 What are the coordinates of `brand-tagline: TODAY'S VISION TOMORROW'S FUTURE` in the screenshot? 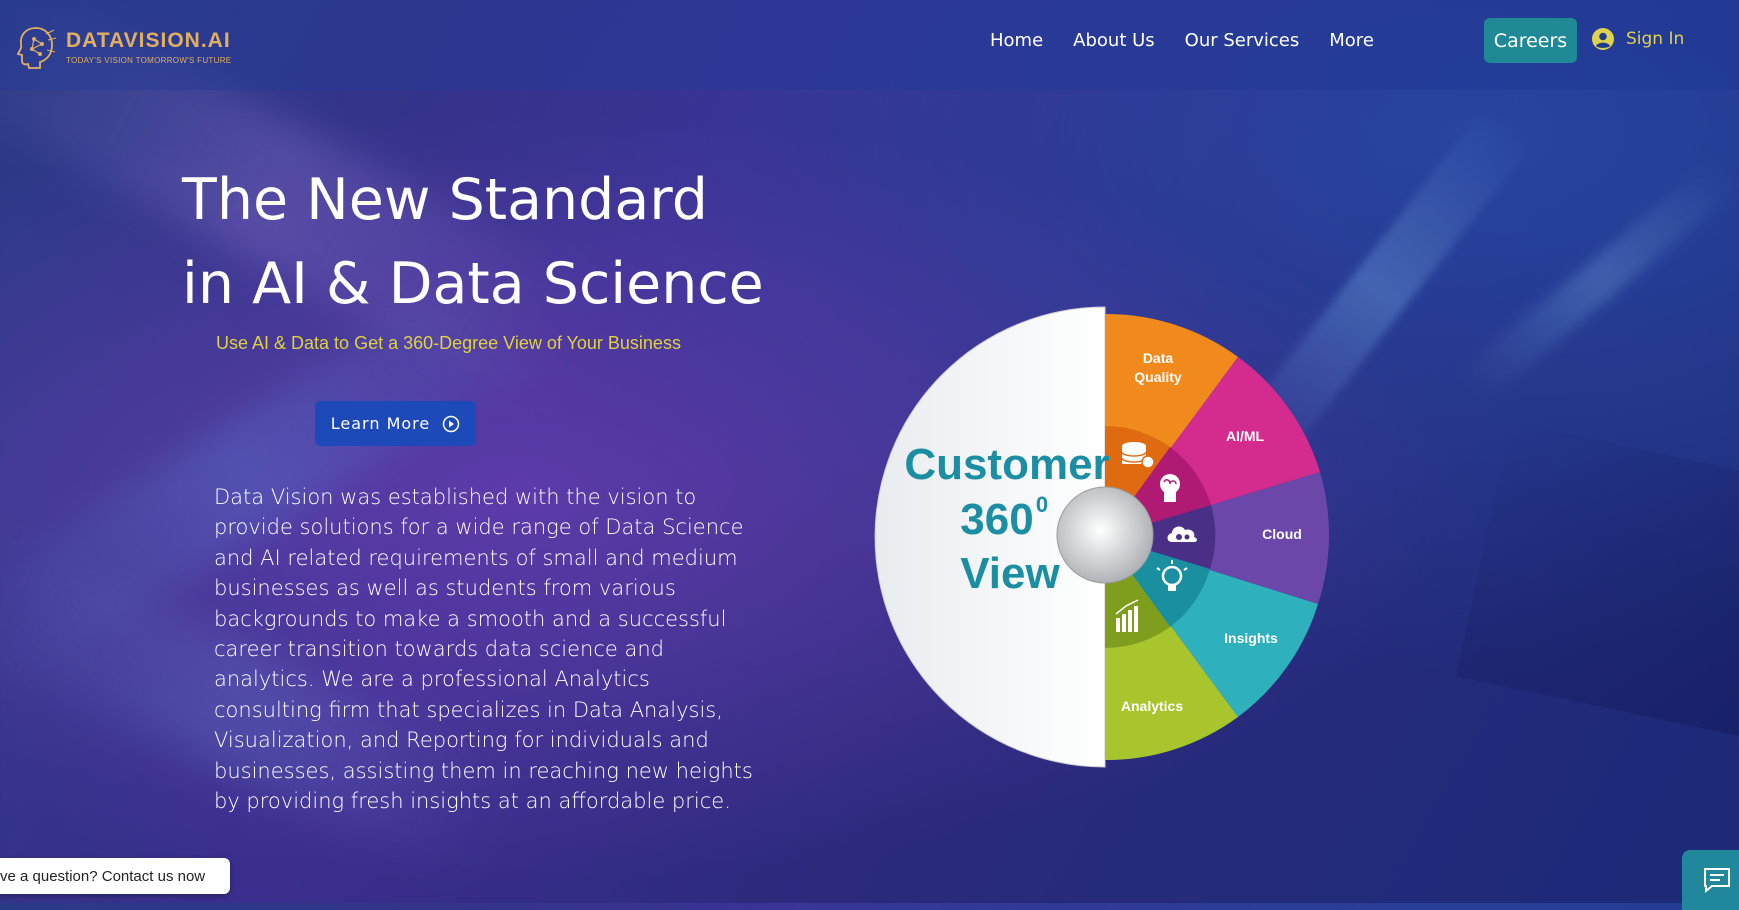 It's located at (149, 60).